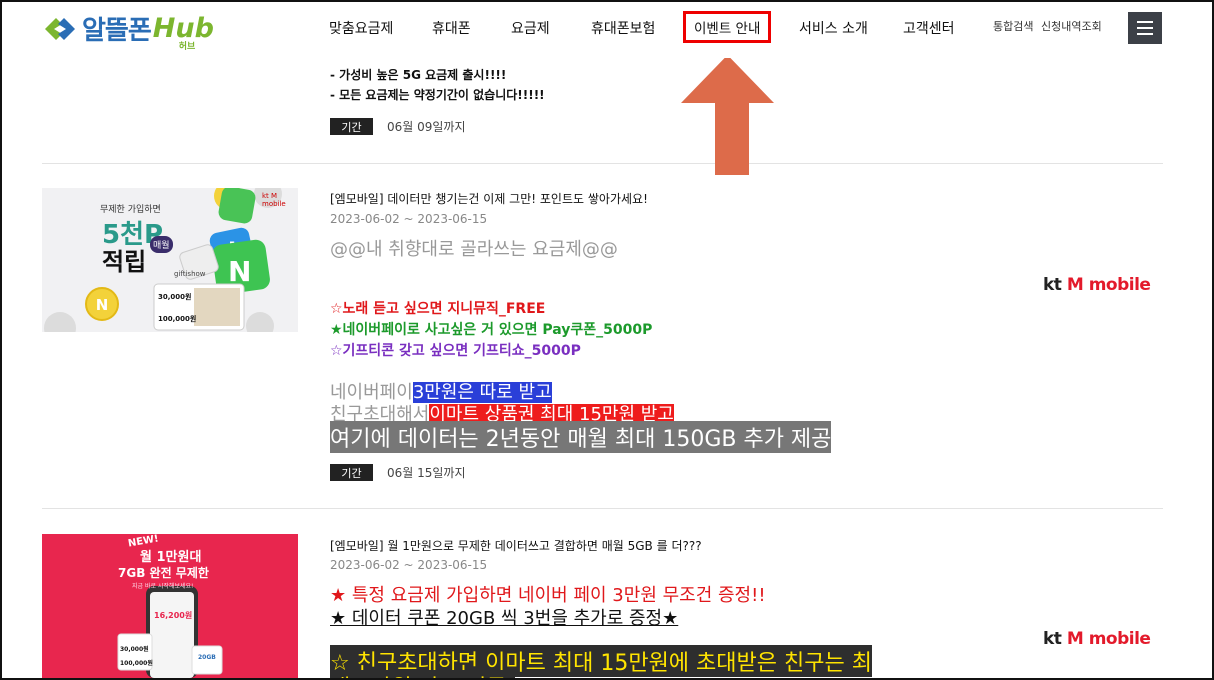 This screenshot has width=1214, height=680. What do you see at coordinates (455, 351) in the screenshot?
I see `event1-opt3: ☆기프티콘 갖고 싶으면 기프티쇼_5000P` at bounding box center [455, 351].